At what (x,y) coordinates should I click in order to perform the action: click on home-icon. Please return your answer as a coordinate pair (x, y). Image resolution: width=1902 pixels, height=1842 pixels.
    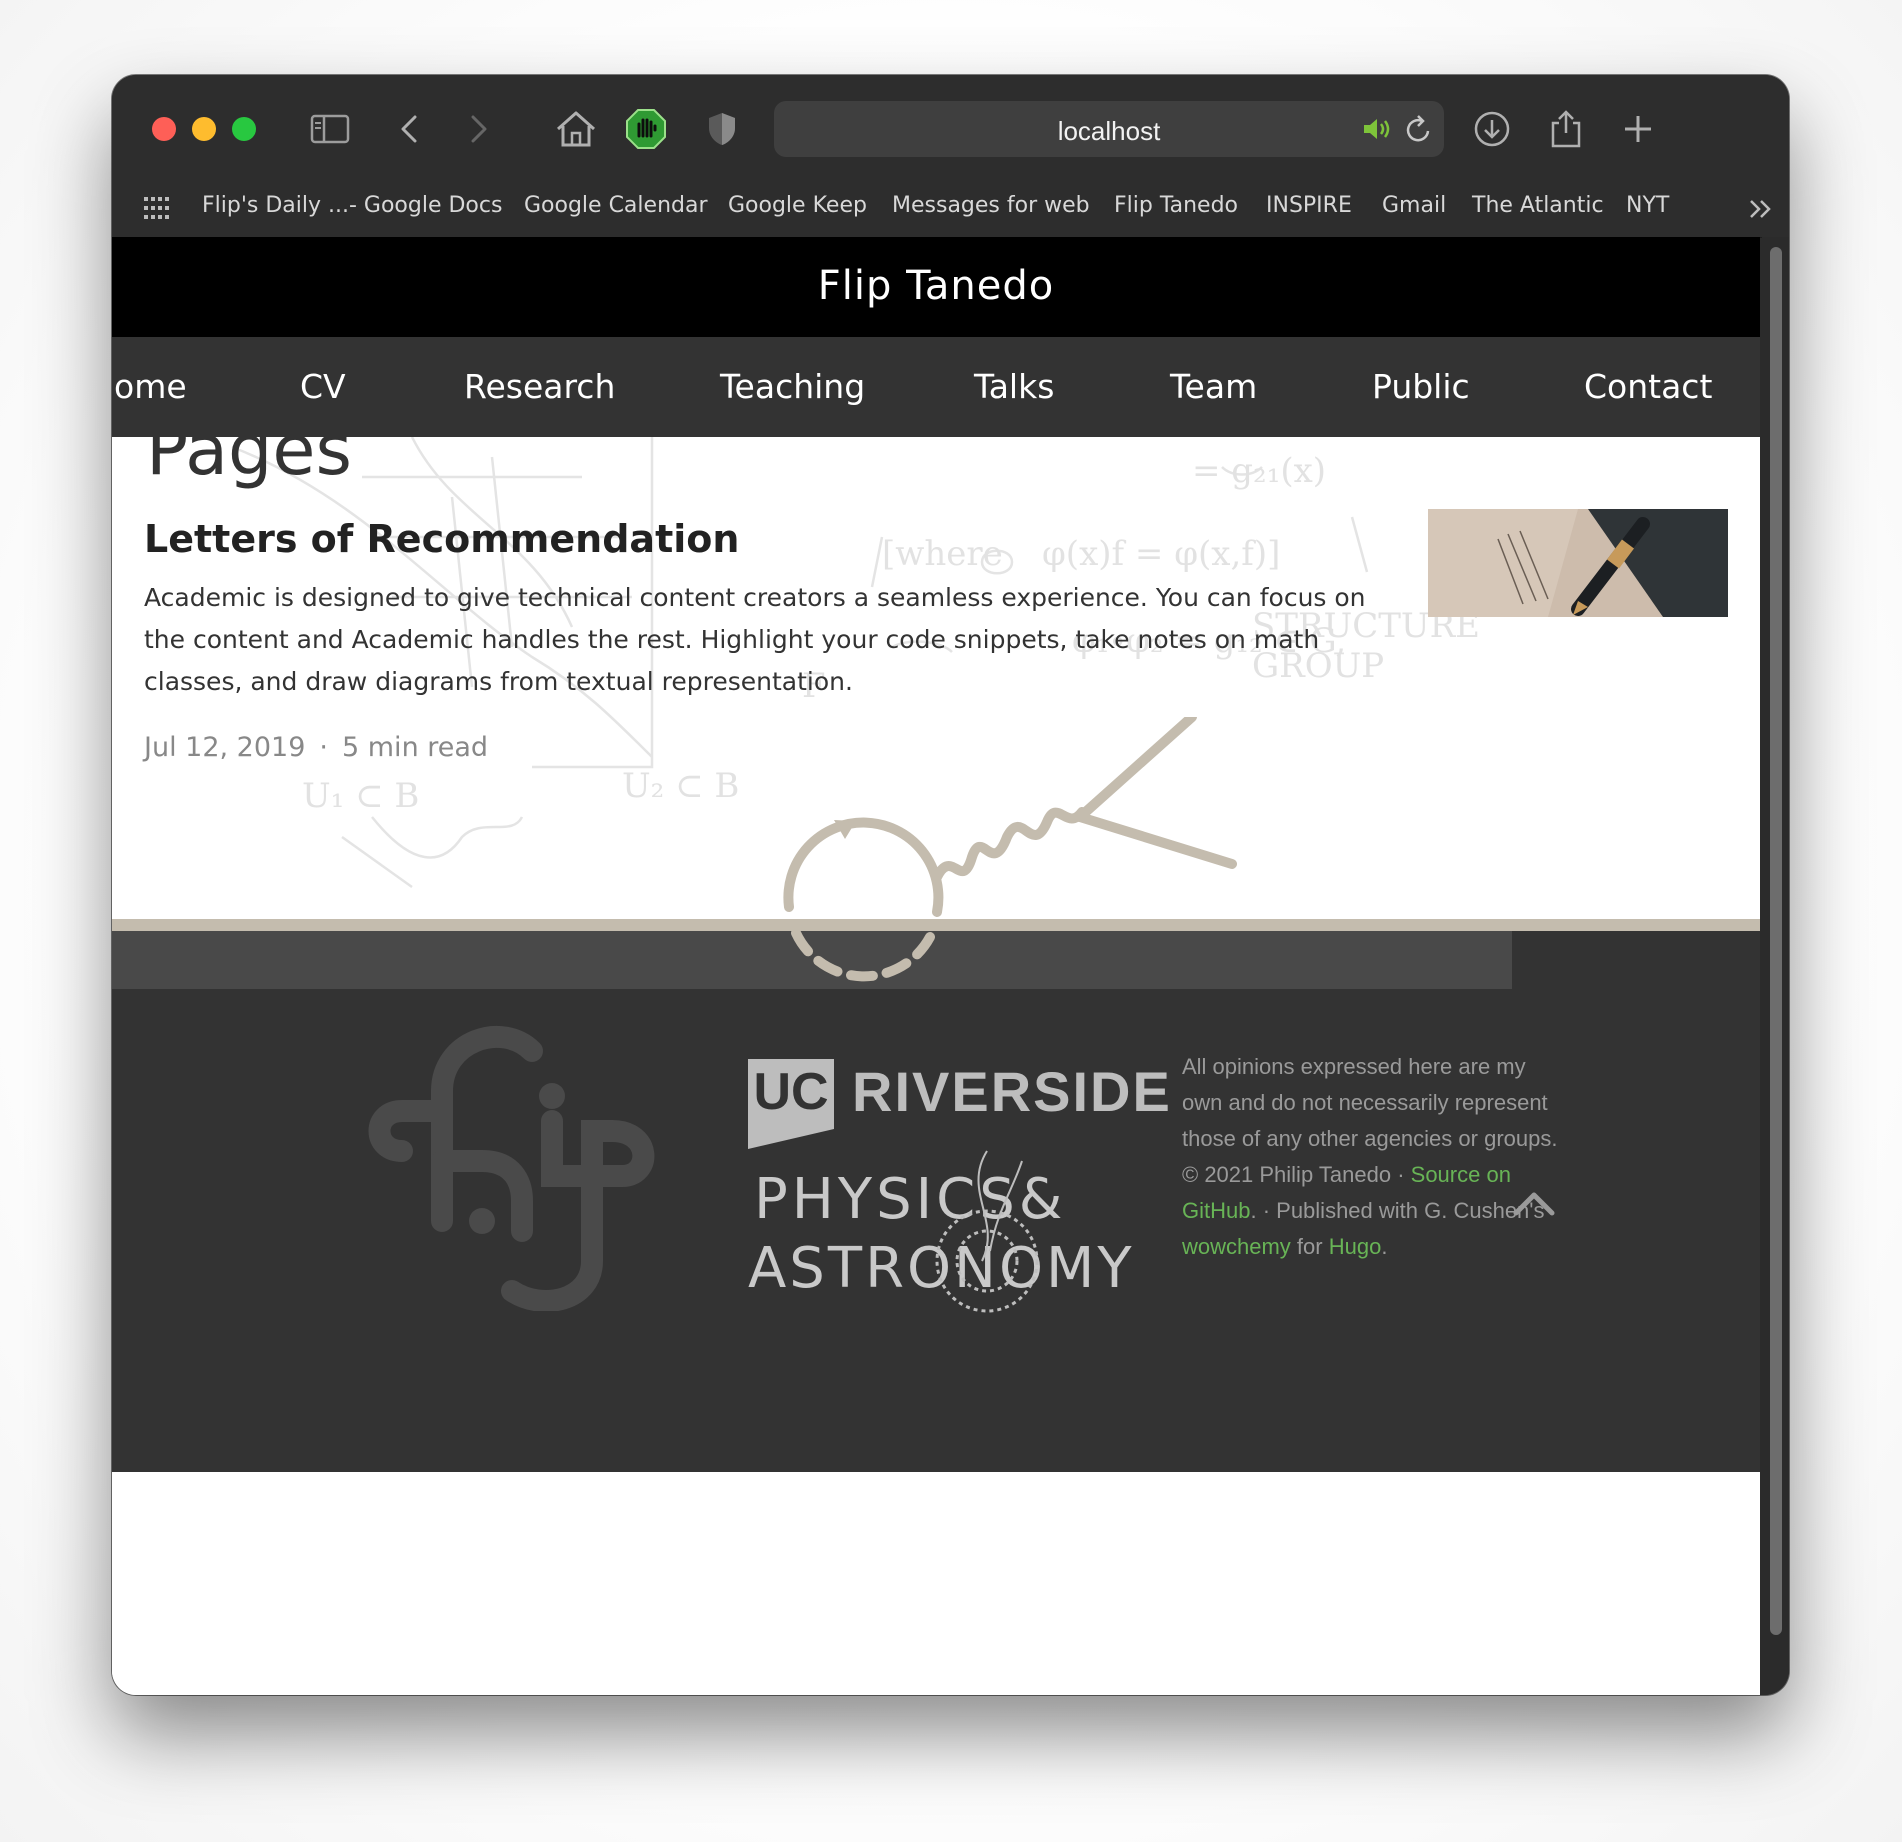
    Looking at the image, I should click on (576, 129).